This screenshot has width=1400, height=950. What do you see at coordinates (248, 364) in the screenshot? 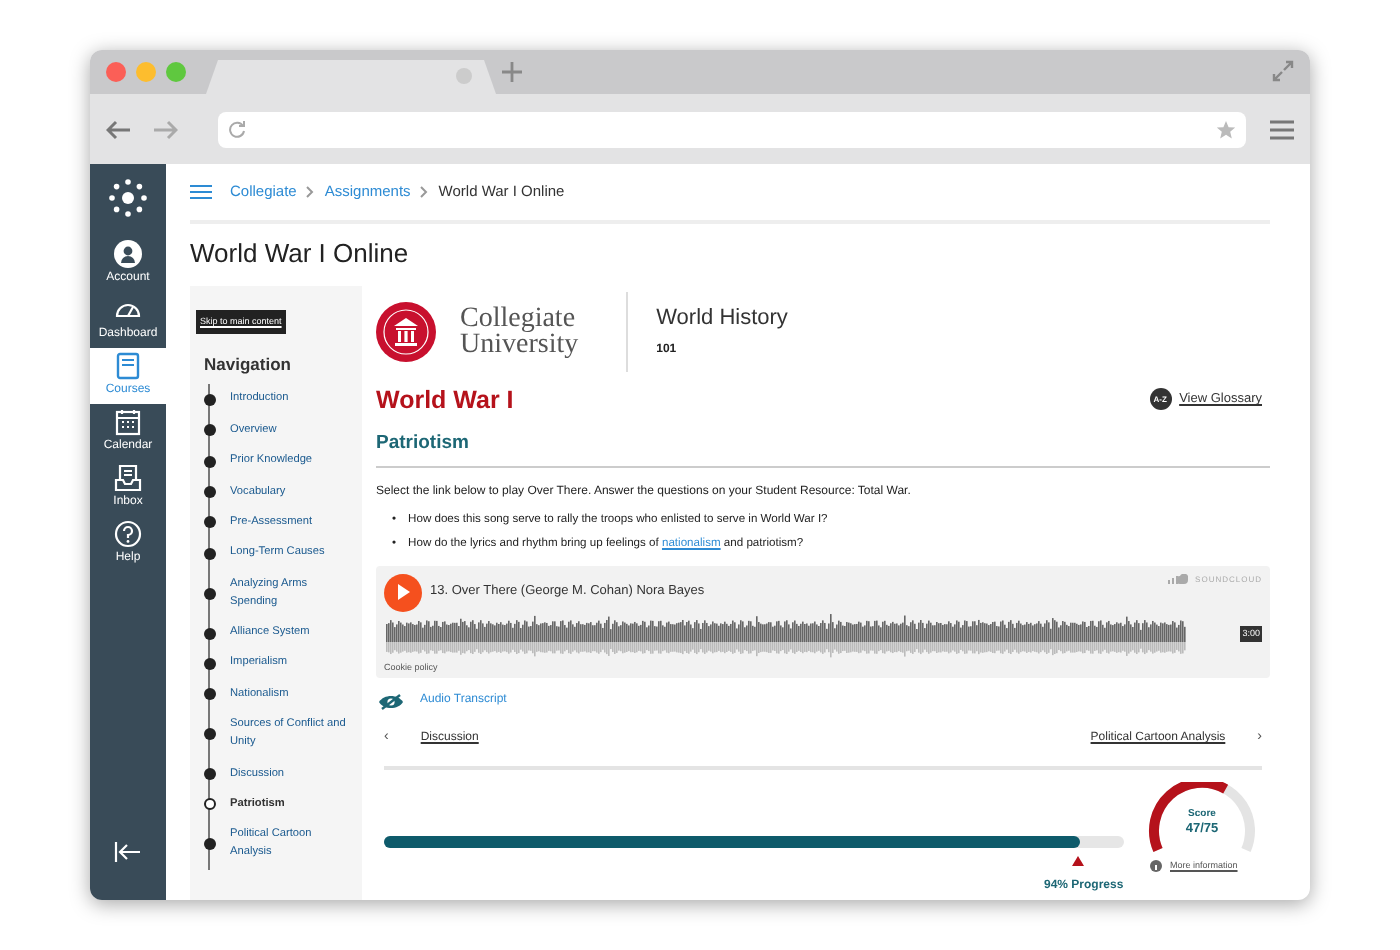
I see `navigation-heading: Navigation` at bounding box center [248, 364].